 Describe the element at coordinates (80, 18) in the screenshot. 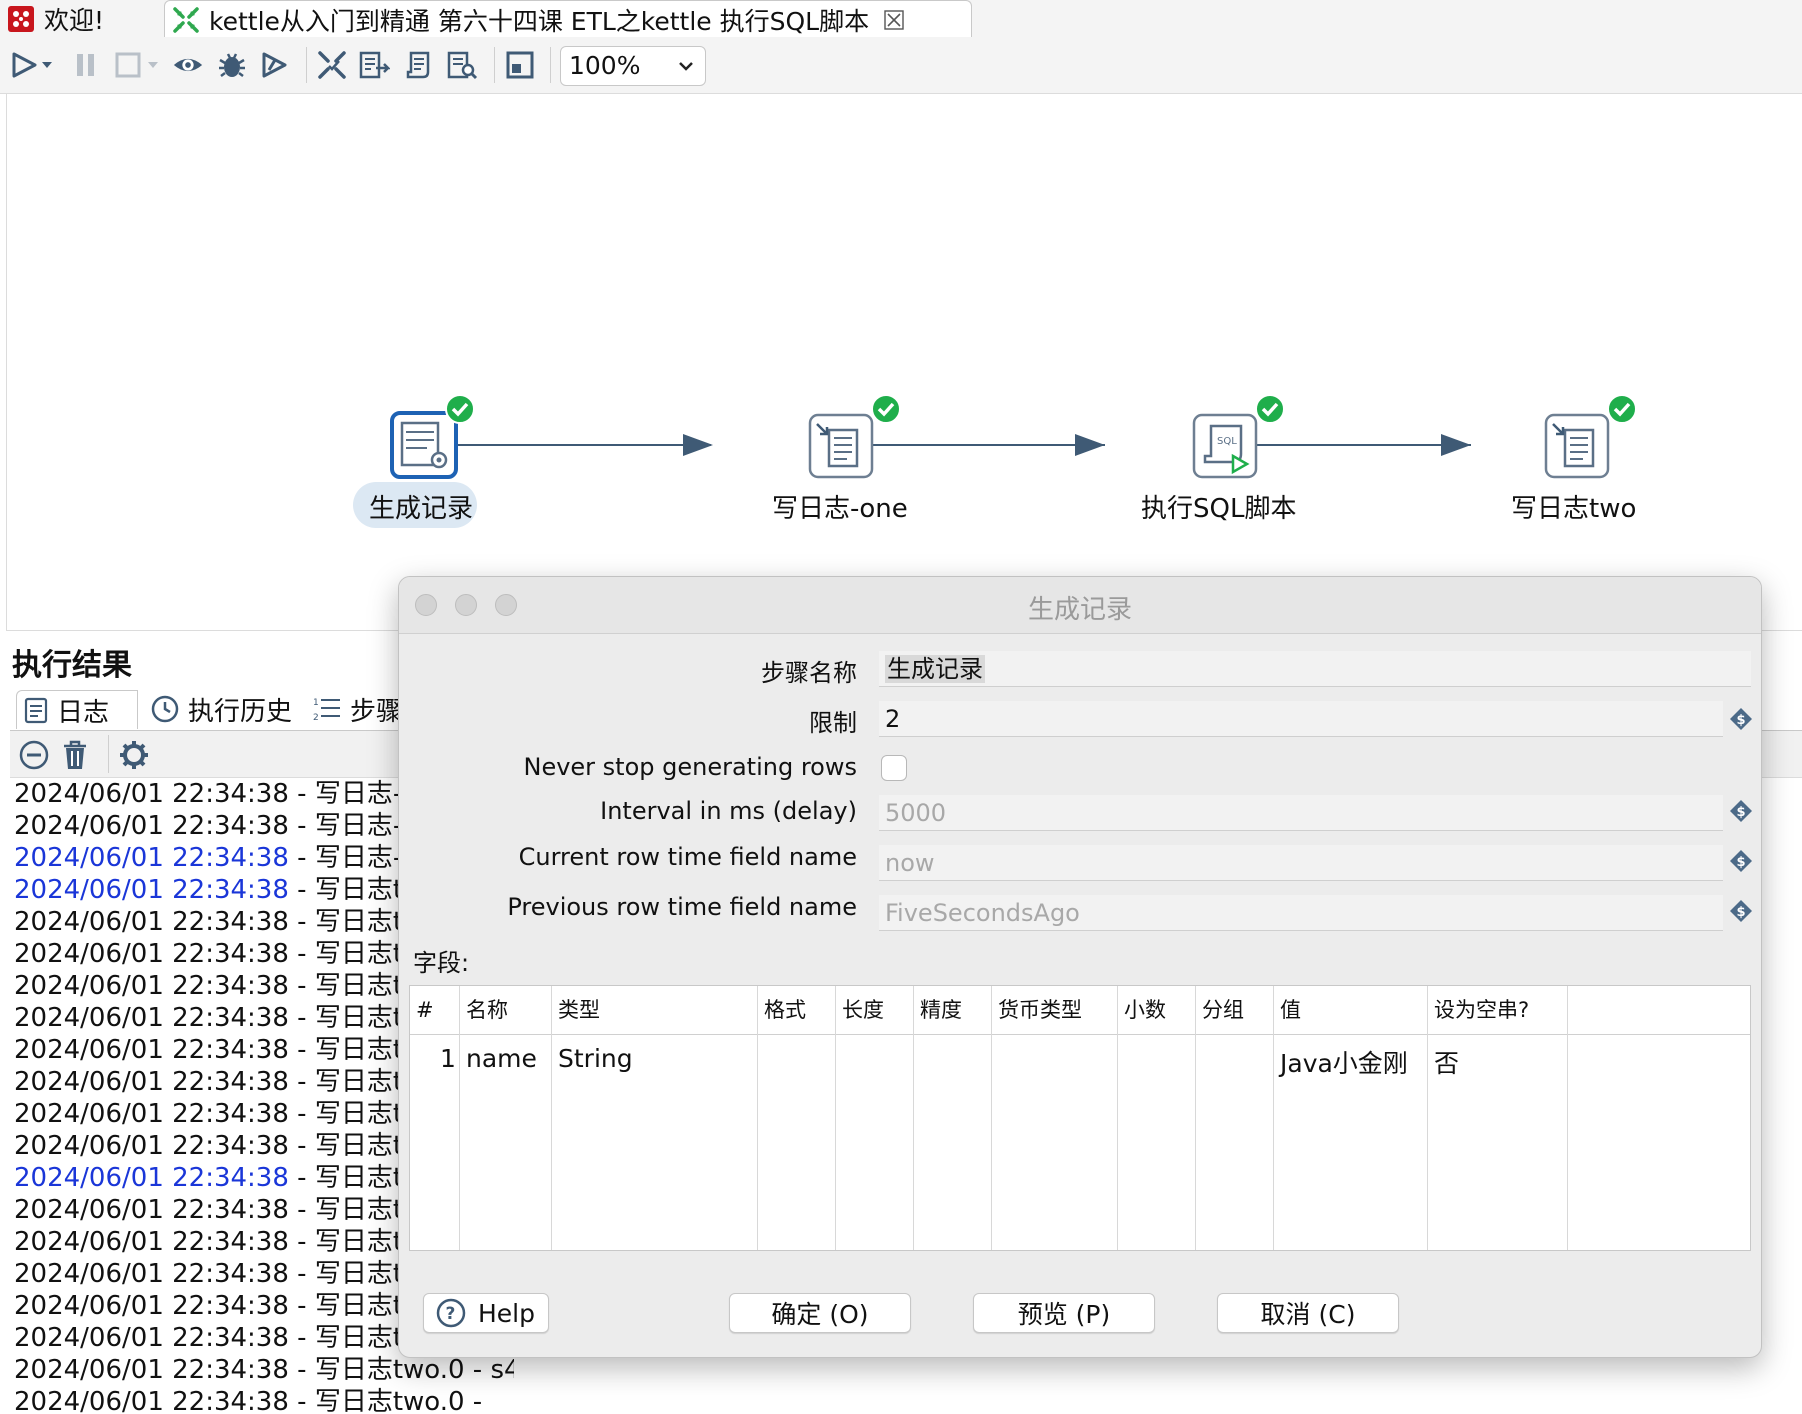

I see `tab-welcome: 欢迎!` at that location.